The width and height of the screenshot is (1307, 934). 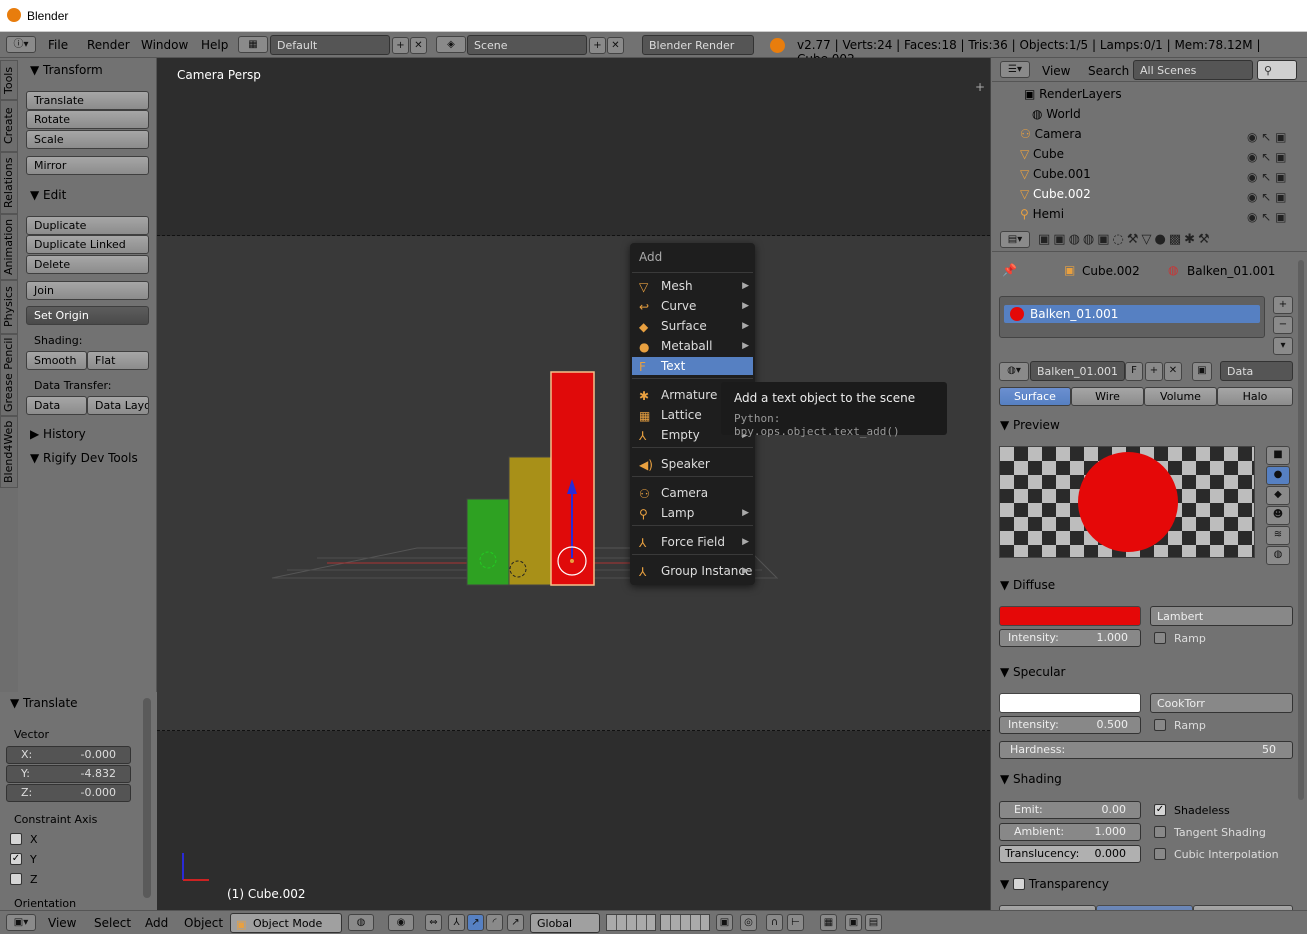 What do you see at coordinates (9, 126) in the screenshot?
I see `tab-create: Create` at bounding box center [9, 126].